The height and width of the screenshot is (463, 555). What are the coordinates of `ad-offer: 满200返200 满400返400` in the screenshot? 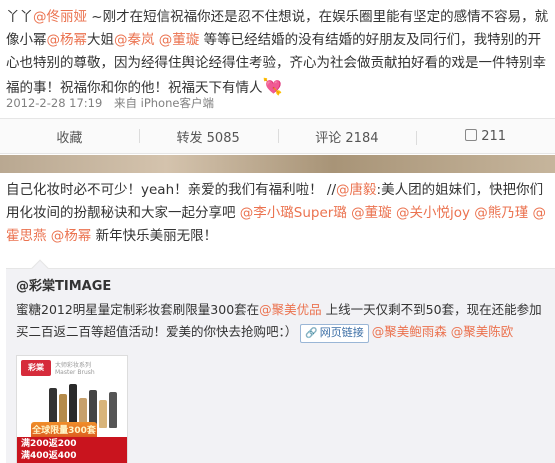 It's located at (72, 450).